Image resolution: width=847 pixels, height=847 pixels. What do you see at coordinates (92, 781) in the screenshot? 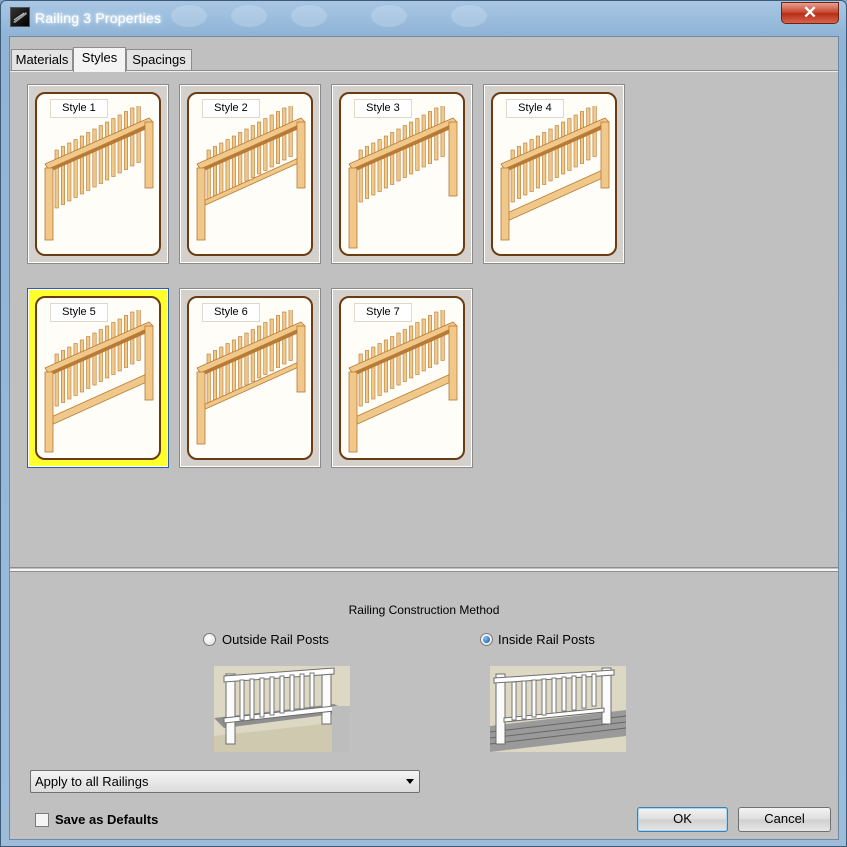
I see `apply-to-value: Apply to all Railings` at bounding box center [92, 781].